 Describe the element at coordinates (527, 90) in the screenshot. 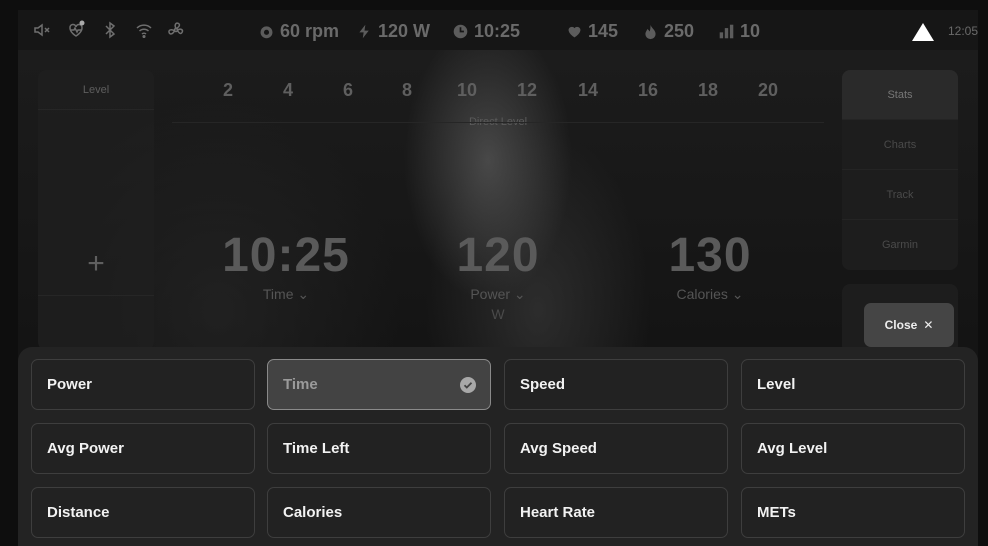

I see `direct-level-12: 12` at that location.